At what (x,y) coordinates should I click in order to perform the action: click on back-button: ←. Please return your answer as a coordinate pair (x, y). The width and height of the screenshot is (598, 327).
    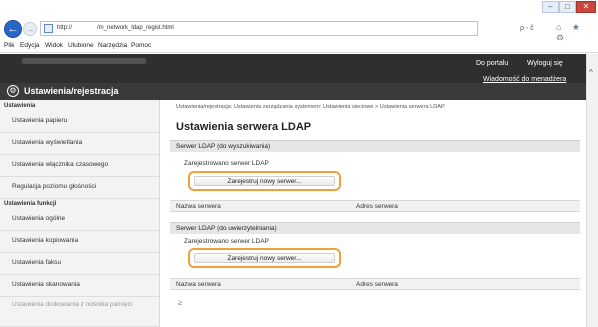
    Looking at the image, I should click on (13, 29).